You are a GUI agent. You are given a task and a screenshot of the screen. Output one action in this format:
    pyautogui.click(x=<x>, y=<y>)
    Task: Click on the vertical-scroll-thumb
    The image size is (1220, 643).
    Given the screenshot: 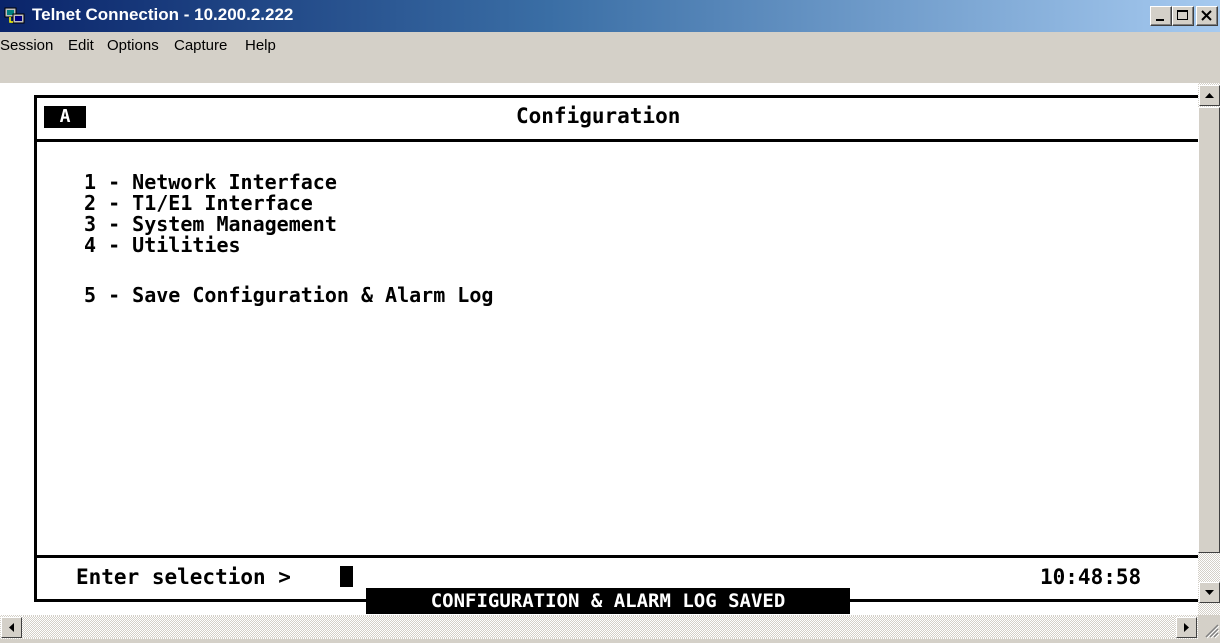 What is the action you would take?
    pyautogui.click(x=1209, y=330)
    